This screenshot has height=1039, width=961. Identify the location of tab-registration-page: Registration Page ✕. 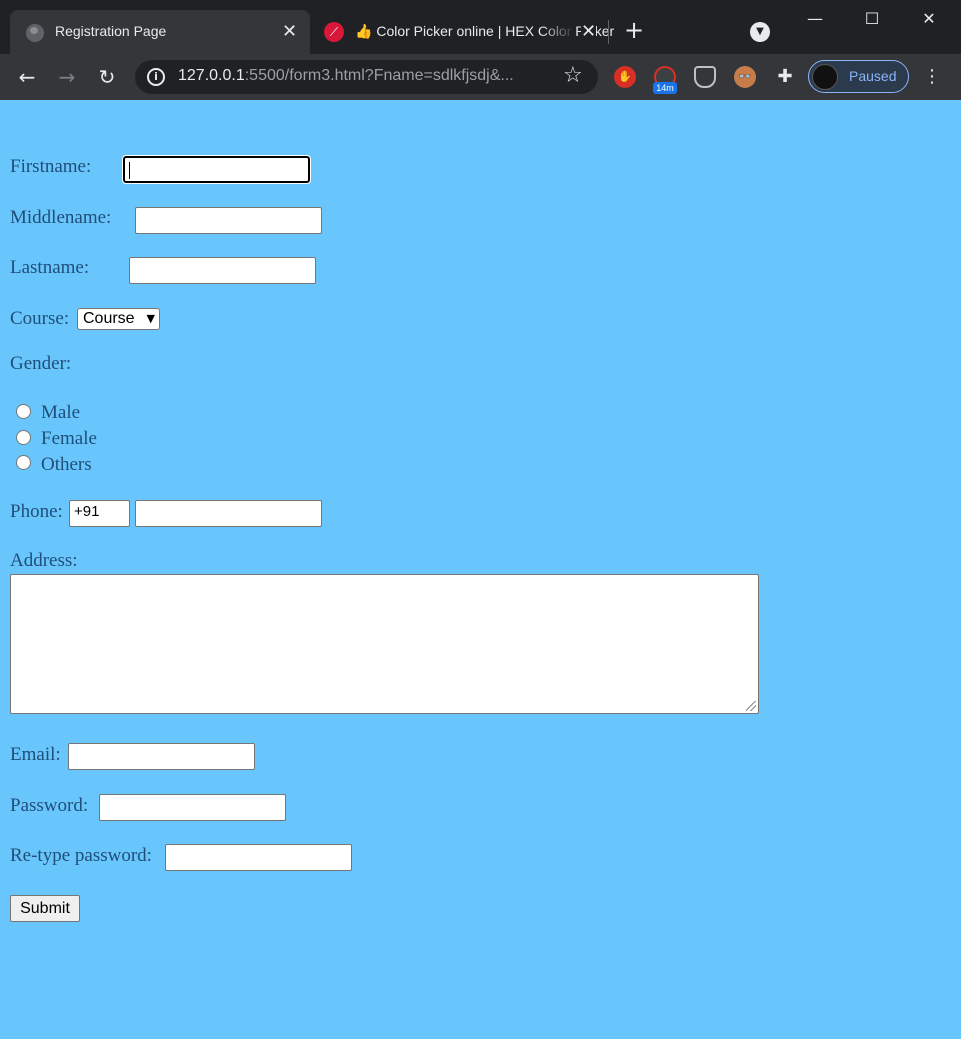
(160, 32).